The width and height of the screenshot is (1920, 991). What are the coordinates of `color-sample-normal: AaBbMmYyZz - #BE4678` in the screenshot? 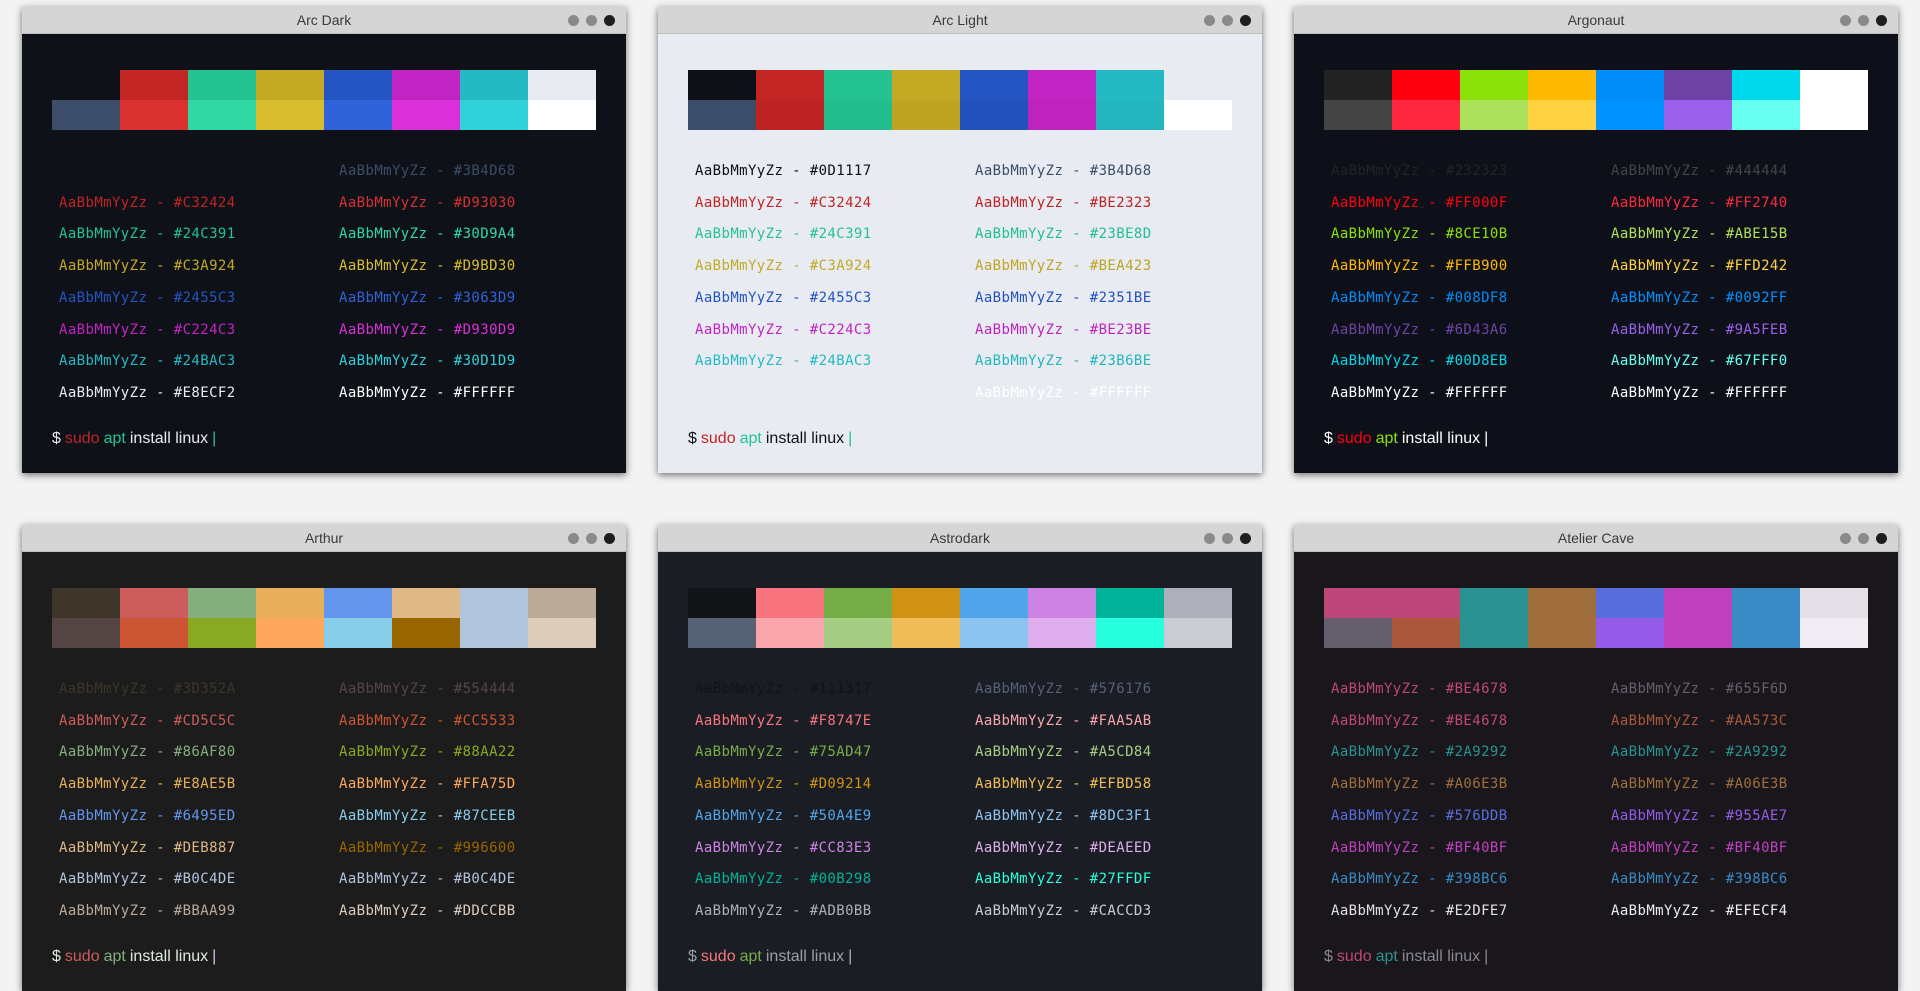 It's located at (1419, 689).